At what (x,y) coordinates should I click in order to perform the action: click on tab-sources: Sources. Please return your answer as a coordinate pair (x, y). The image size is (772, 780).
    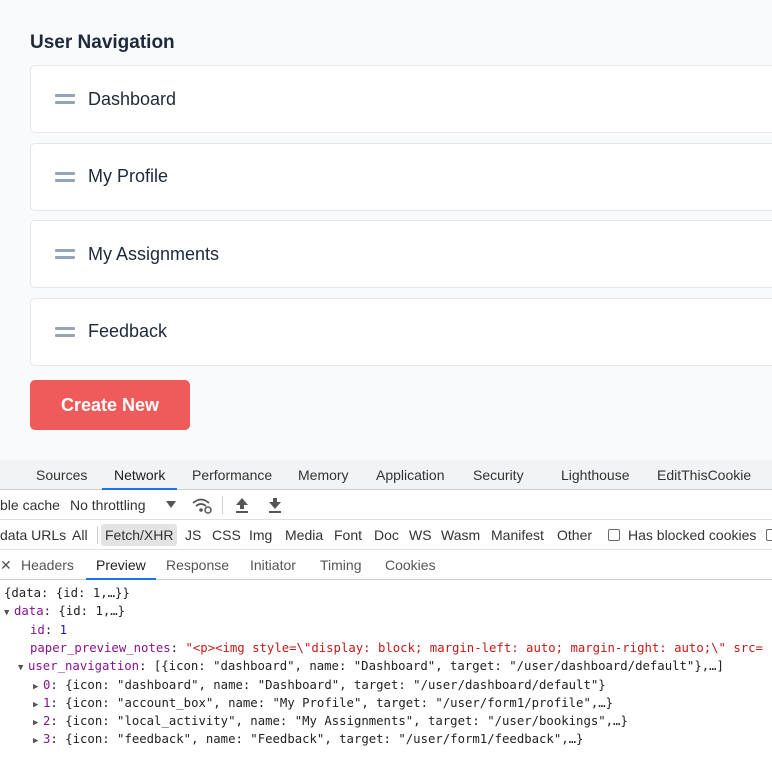
    Looking at the image, I should click on (61, 475).